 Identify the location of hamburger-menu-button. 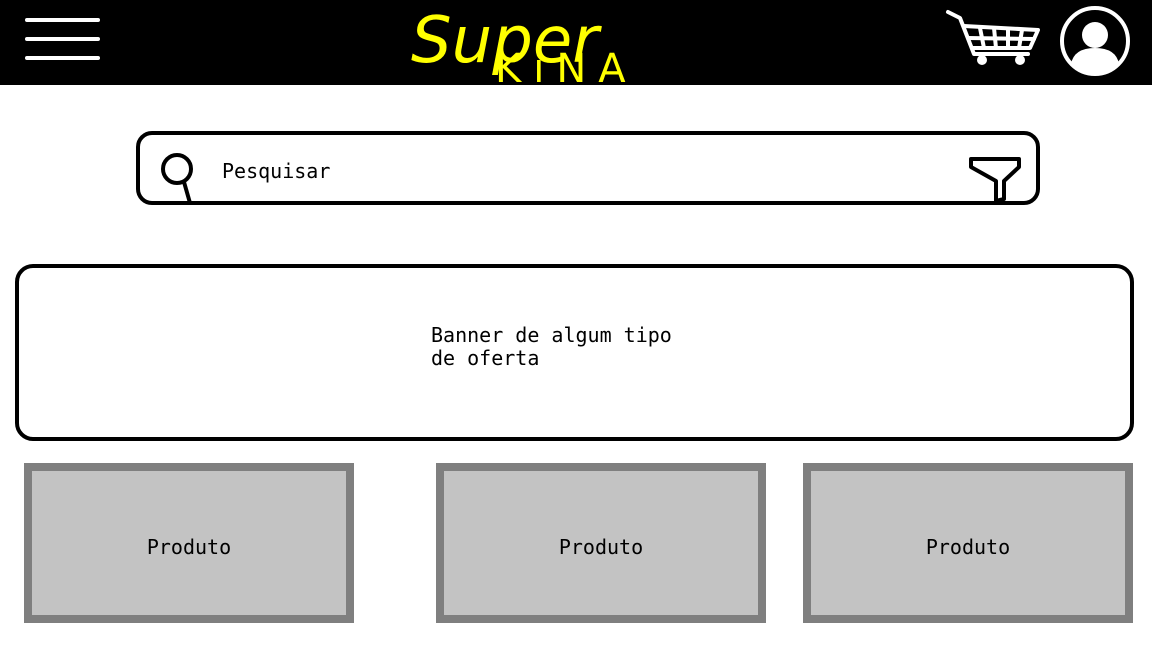
(62, 41).